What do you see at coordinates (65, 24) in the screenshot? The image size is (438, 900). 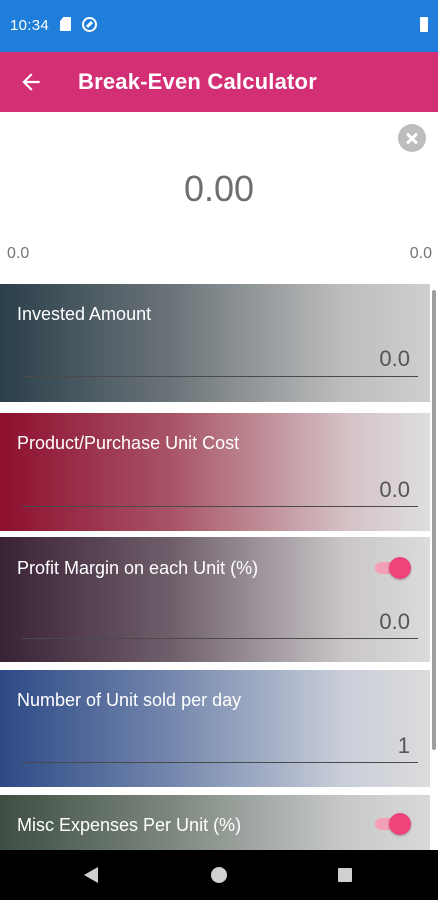 I see `sim-card-icon` at bounding box center [65, 24].